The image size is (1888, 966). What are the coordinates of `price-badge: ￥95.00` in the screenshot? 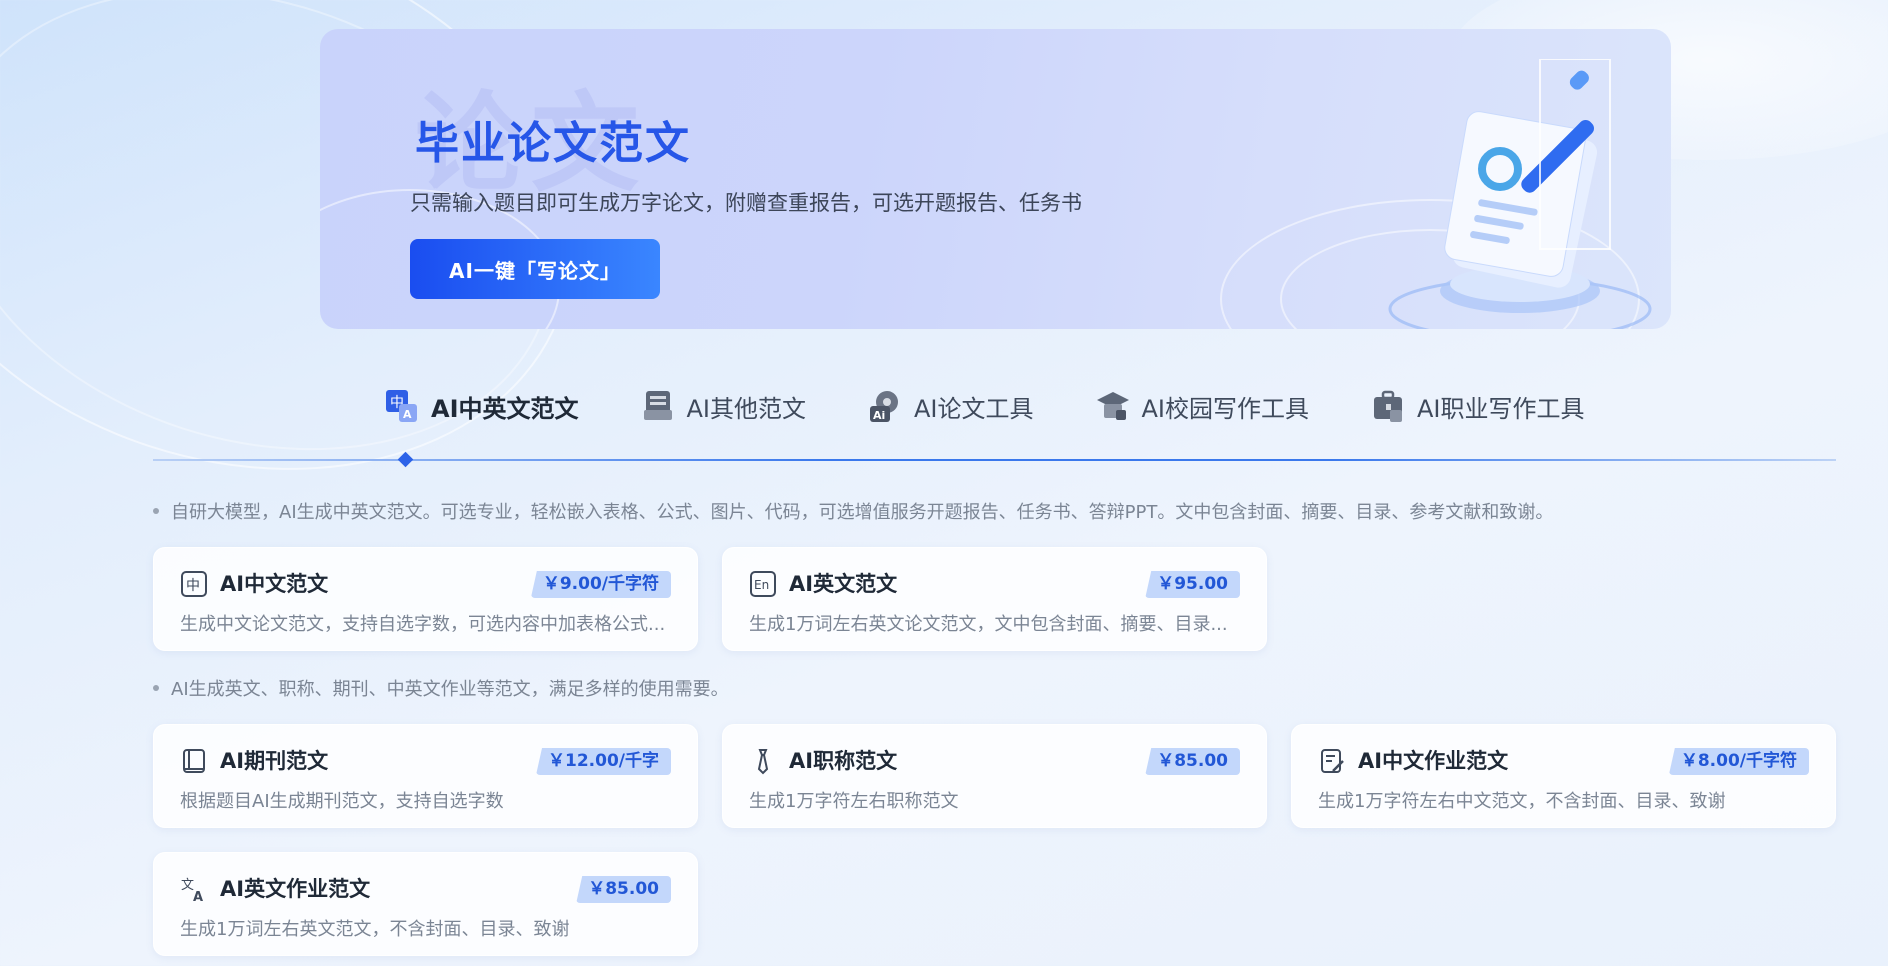 It's located at (1192, 584).